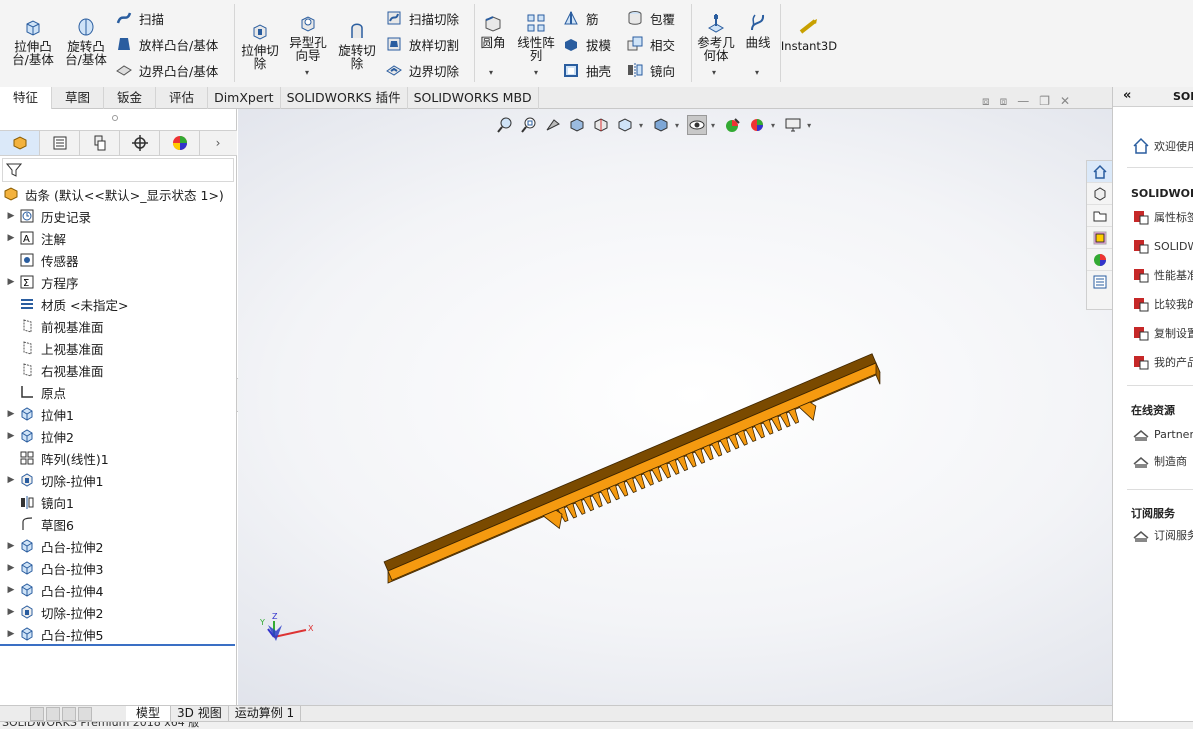  I want to click on view-settings-button, so click(793, 125).